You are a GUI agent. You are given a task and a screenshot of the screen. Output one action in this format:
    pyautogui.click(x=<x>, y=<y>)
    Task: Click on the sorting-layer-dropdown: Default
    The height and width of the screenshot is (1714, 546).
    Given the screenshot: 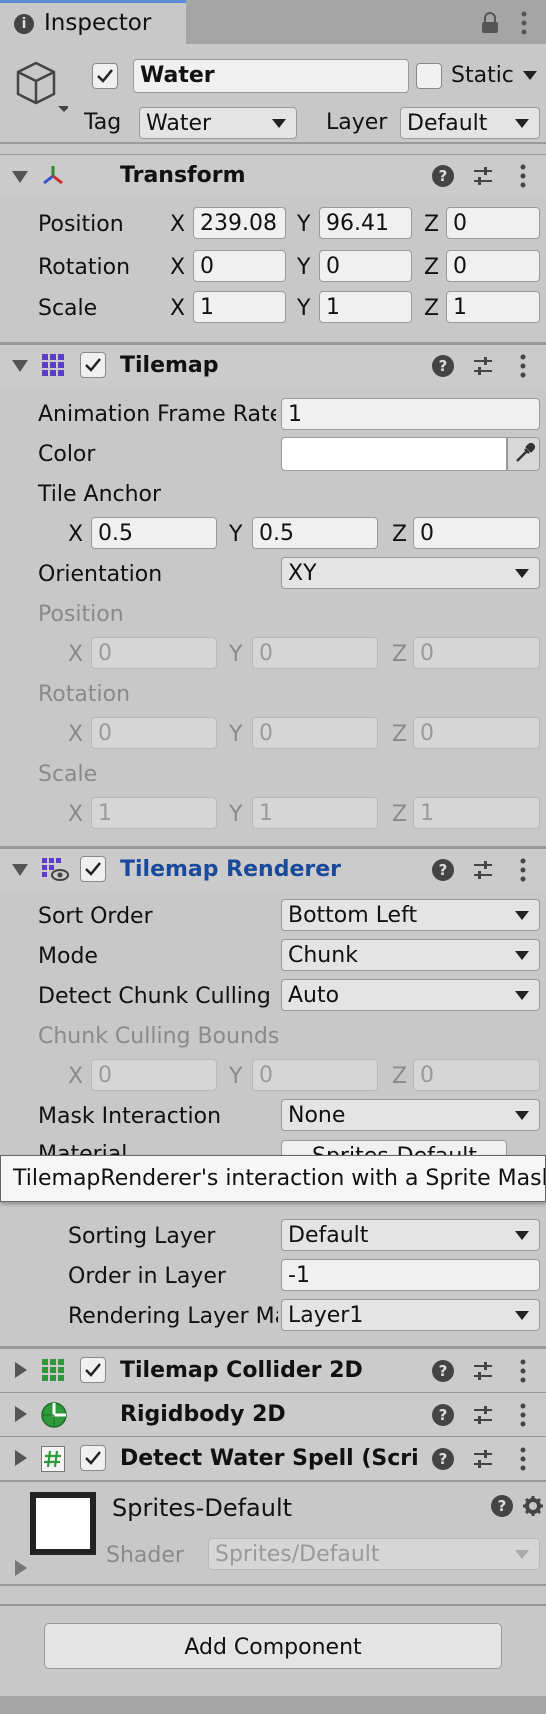 What is the action you would take?
    pyautogui.click(x=410, y=1235)
    